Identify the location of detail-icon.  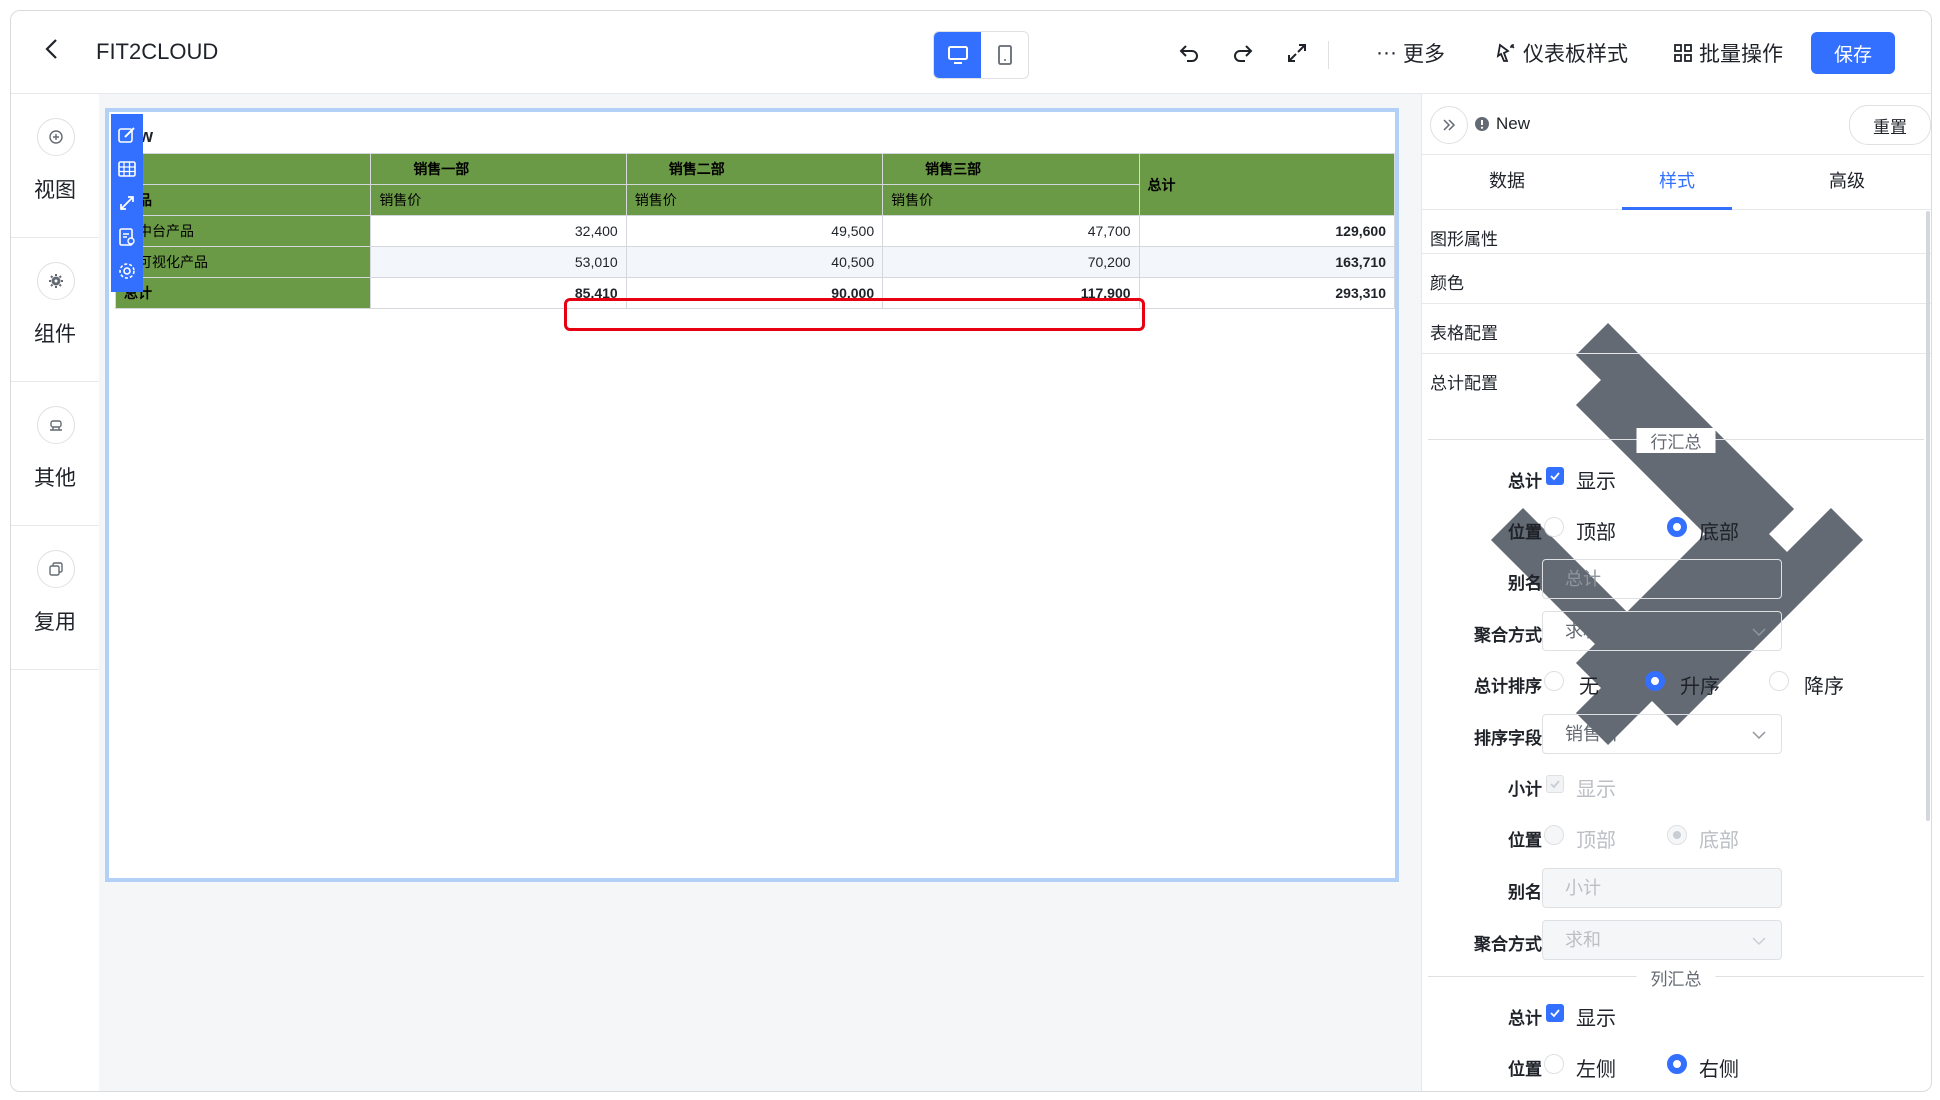
(127, 237).